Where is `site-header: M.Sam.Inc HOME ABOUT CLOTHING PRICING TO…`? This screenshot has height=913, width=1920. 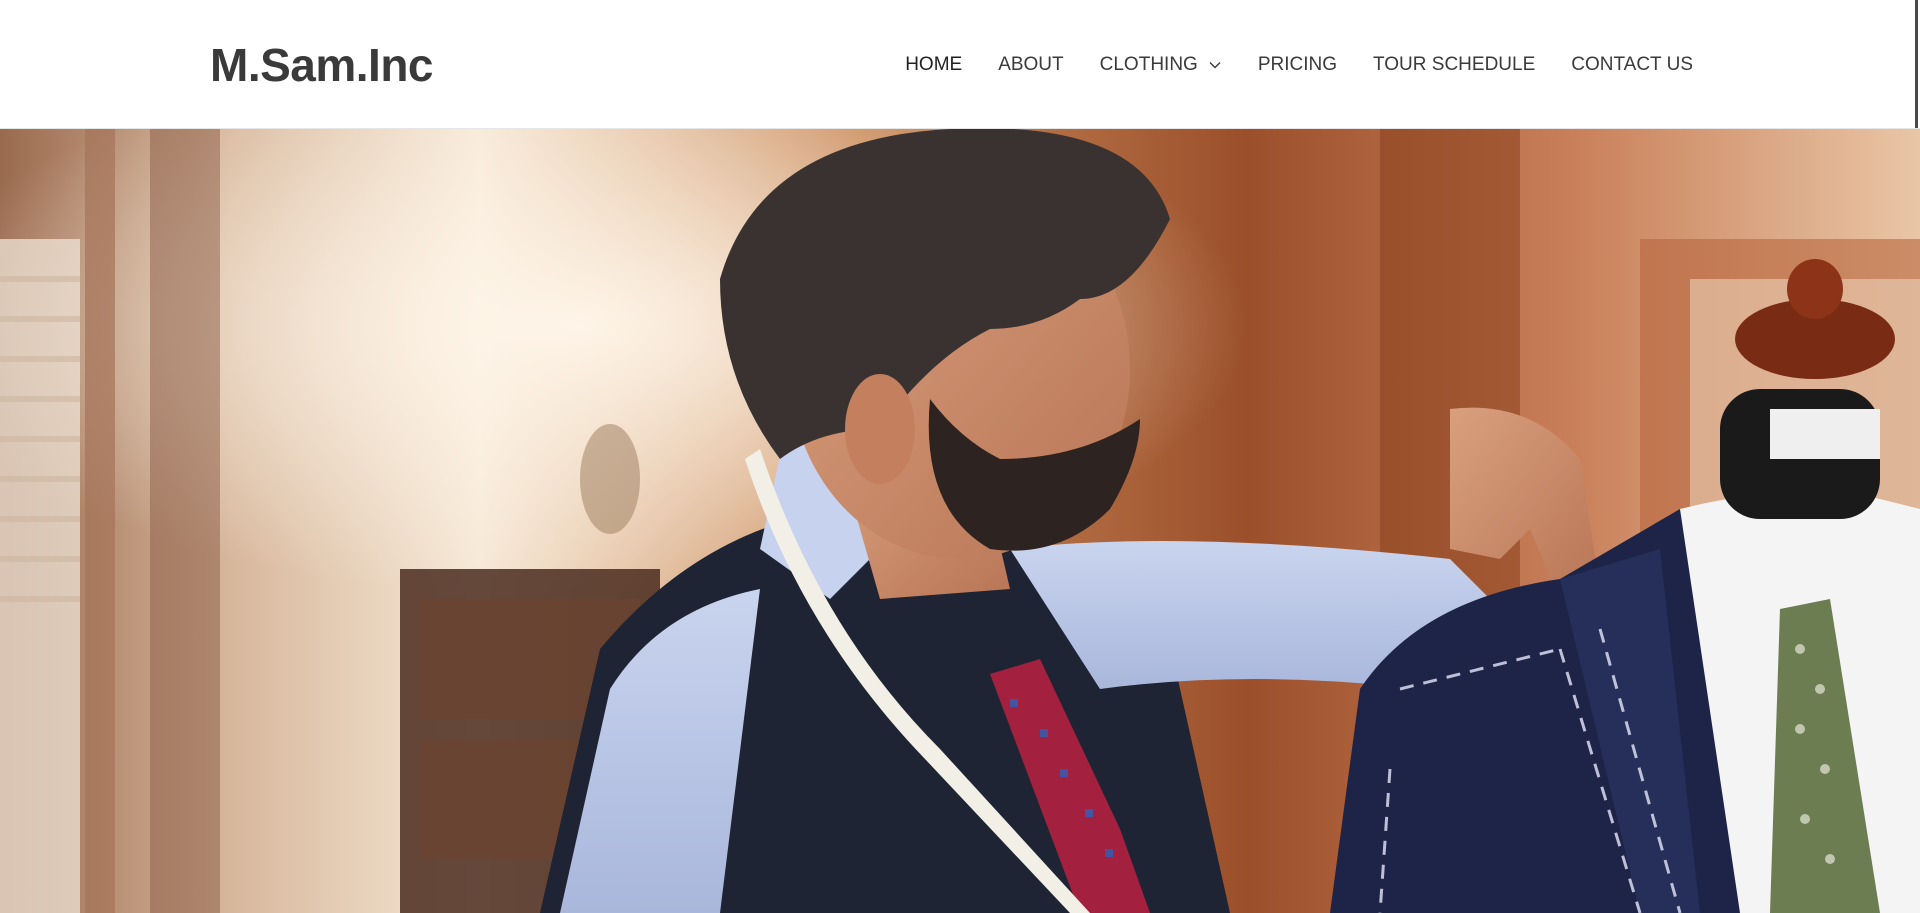 site-header: M.Sam.Inc HOME ABOUT CLOTHING PRICING TO… is located at coordinates (960, 64).